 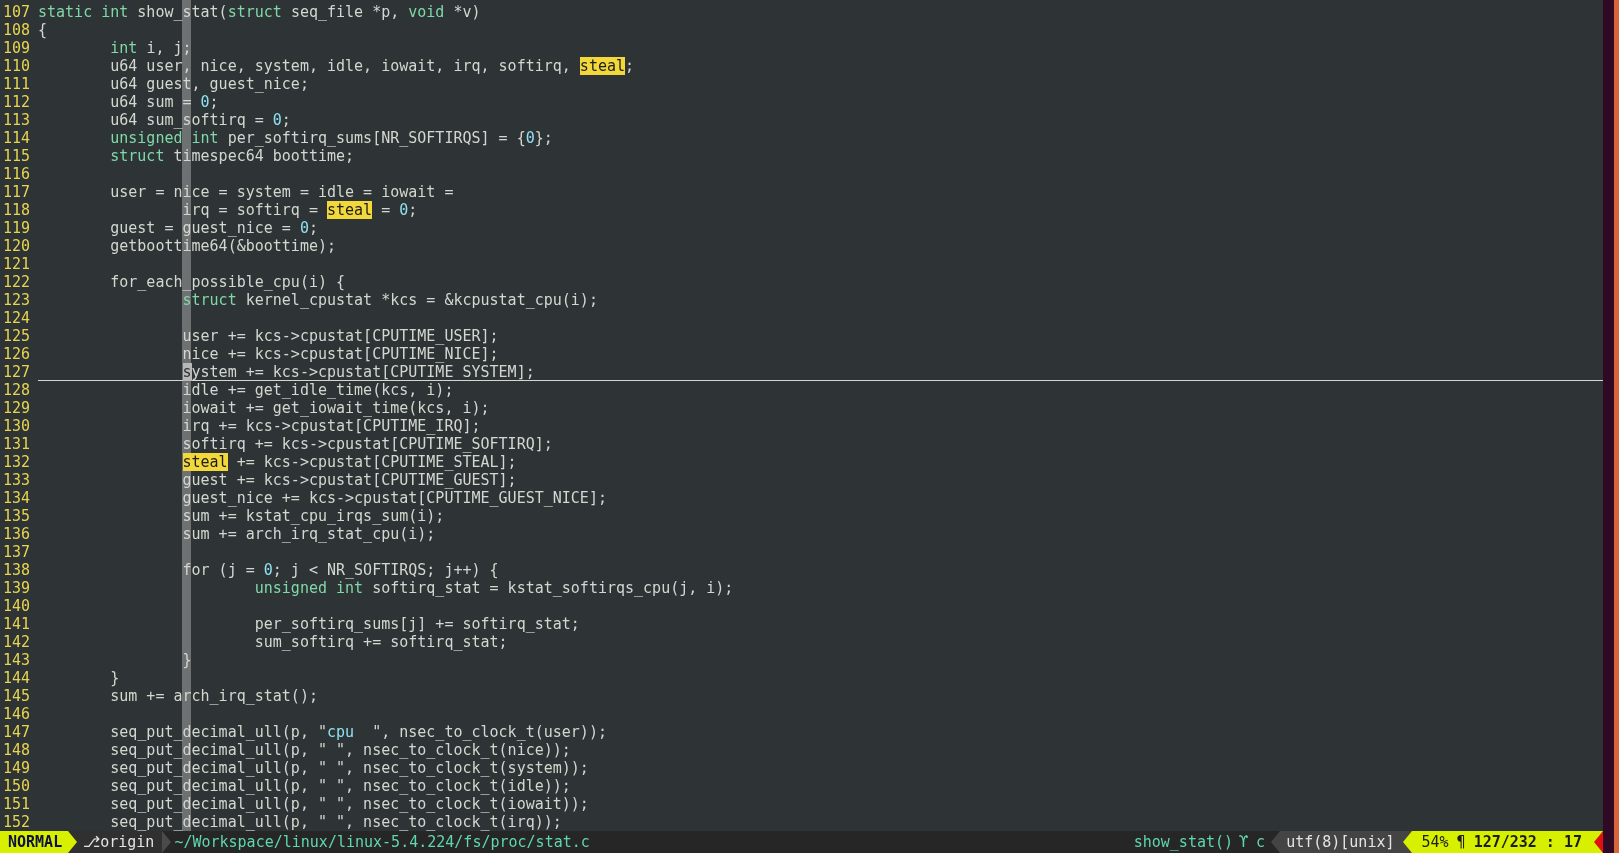 What do you see at coordinates (17, 570) in the screenshot?
I see `line-number: 138` at bounding box center [17, 570].